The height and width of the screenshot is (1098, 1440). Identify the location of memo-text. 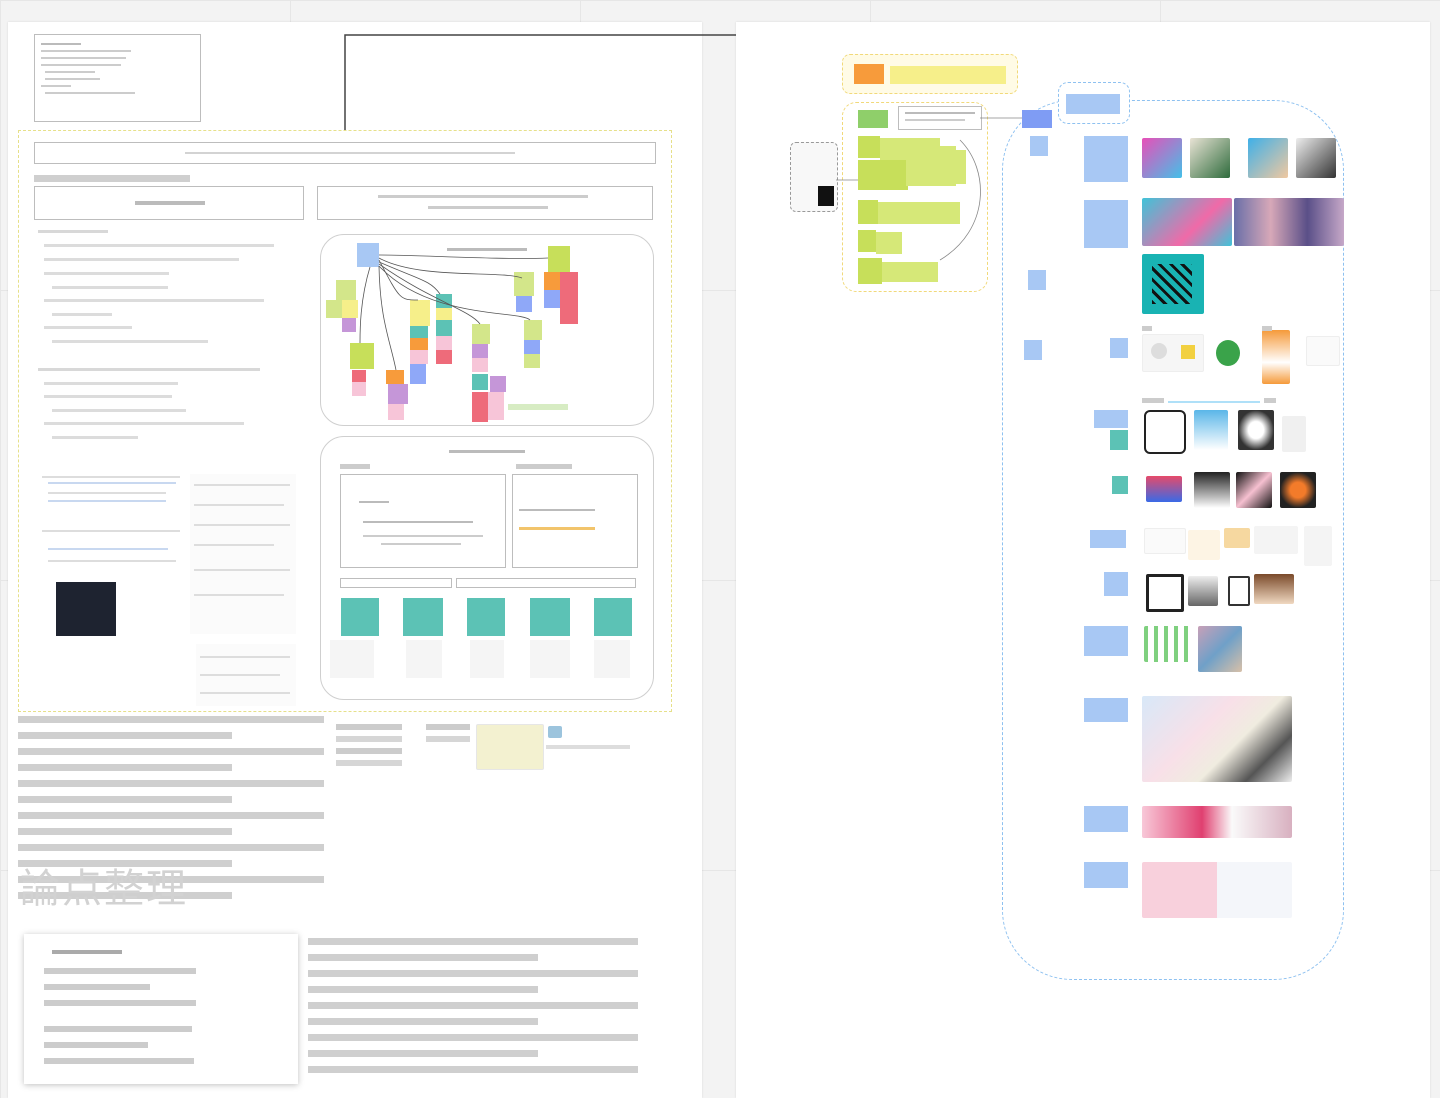
(117, 39).